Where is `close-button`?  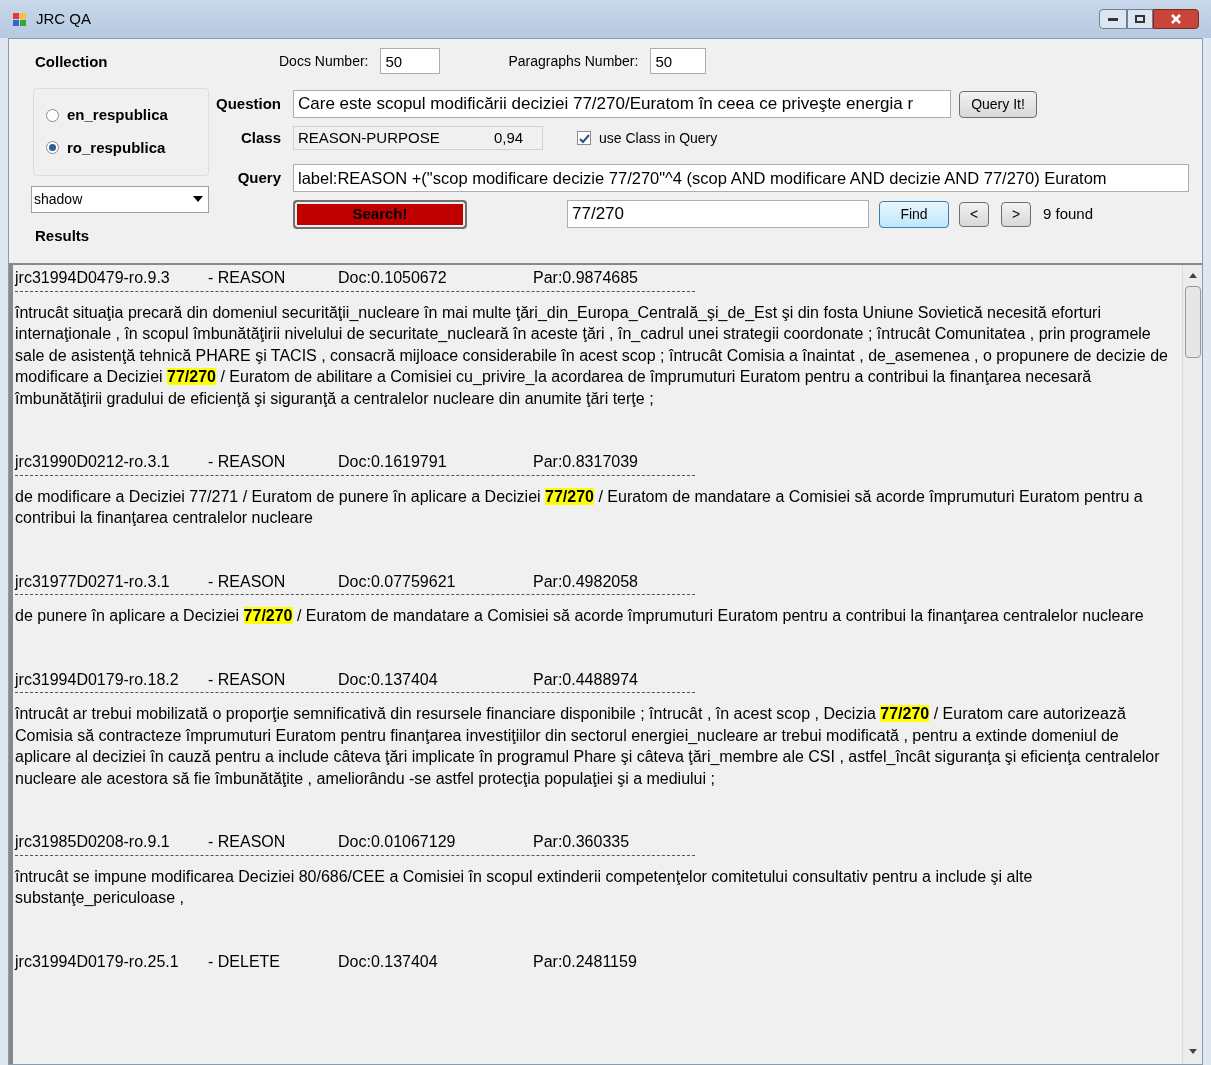 close-button is located at coordinates (1176, 19).